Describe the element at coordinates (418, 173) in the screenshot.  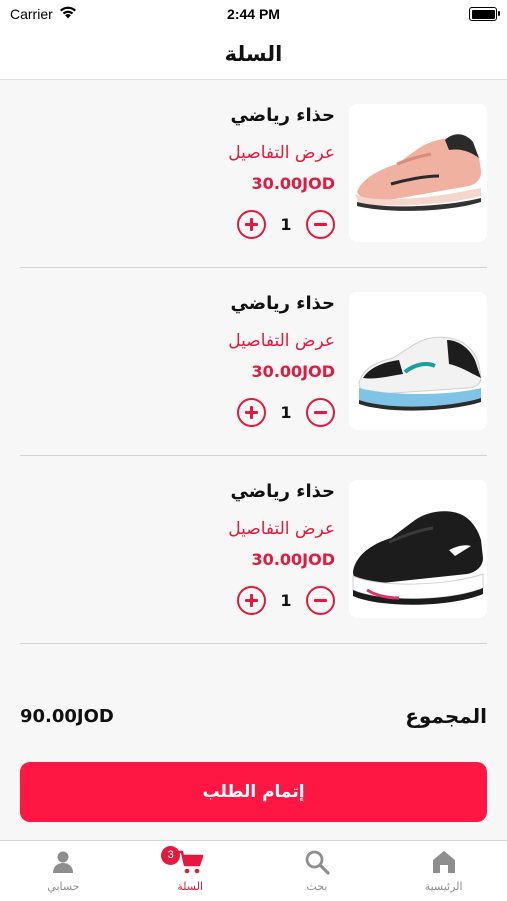
I see `pink-sneaker-image` at that location.